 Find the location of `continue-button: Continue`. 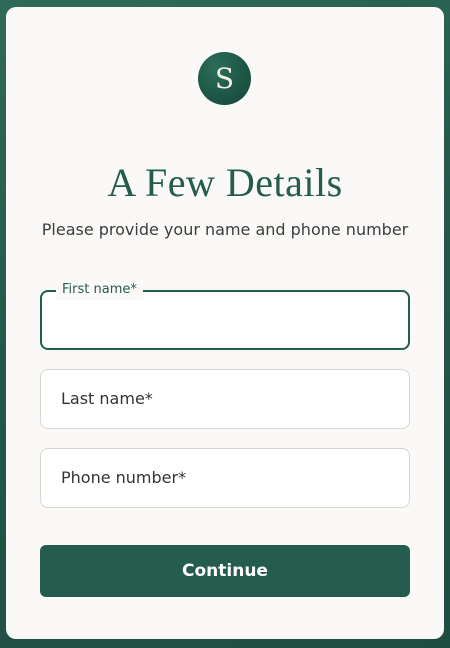

continue-button: Continue is located at coordinates (225, 571).